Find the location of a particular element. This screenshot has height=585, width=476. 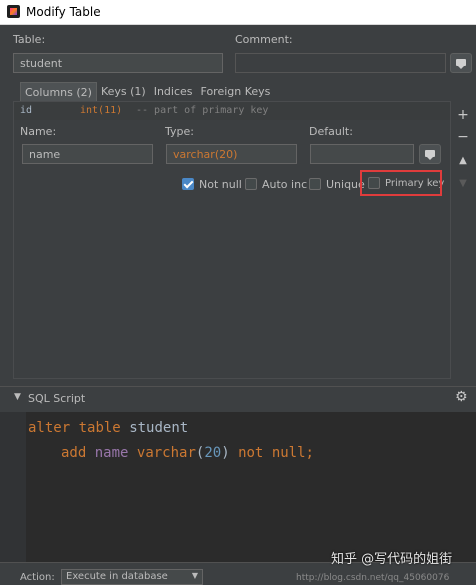

action-label: Action: is located at coordinates (37, 577).